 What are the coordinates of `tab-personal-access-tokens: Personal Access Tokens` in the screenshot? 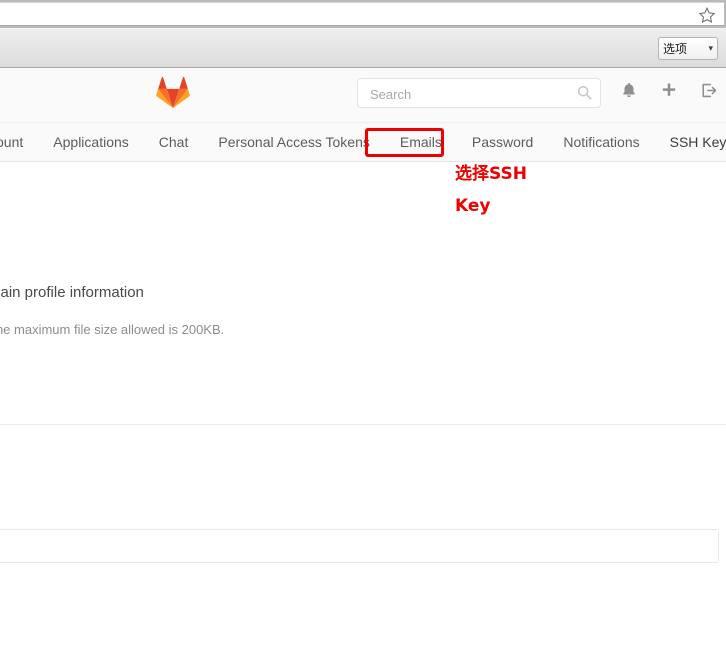 It's located at (294, 142).